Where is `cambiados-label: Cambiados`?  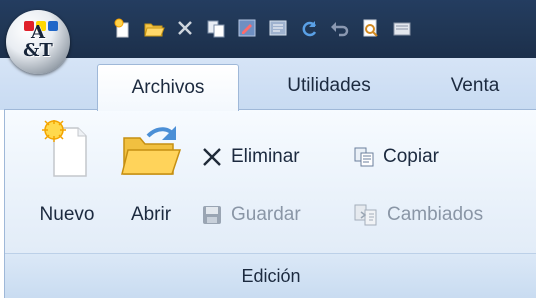 cambiados-label: Cambiados is located at coordinates (435, 214).